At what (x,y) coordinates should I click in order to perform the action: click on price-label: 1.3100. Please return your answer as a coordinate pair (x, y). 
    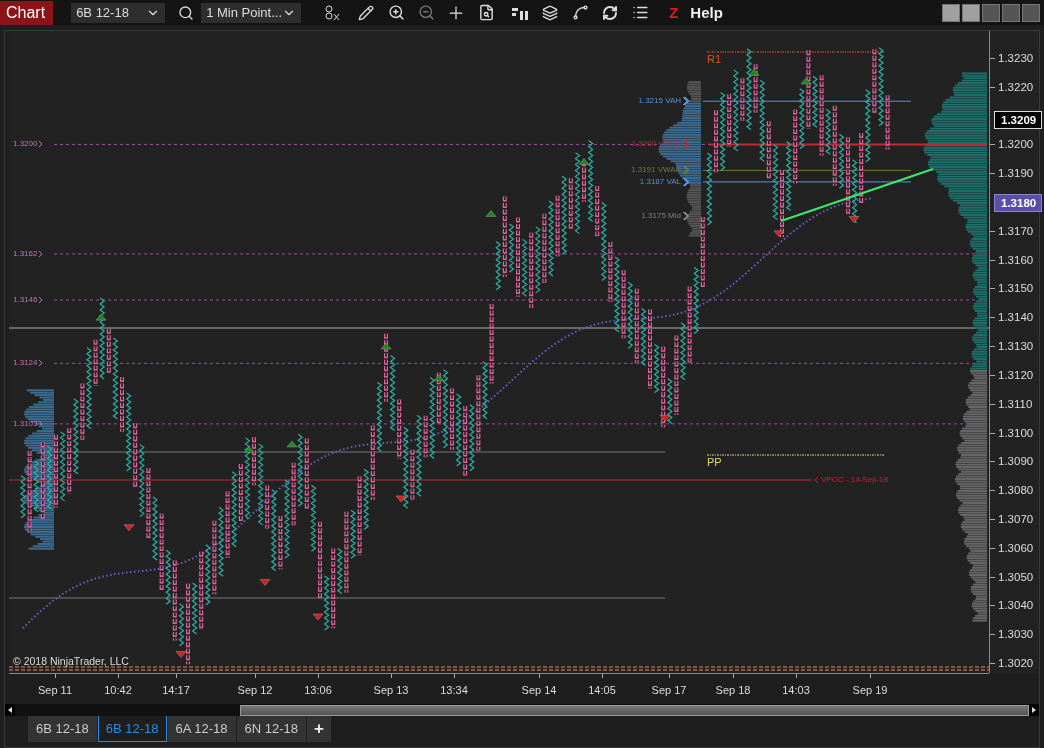
    Looking at the image, I should click on (1016, 432).